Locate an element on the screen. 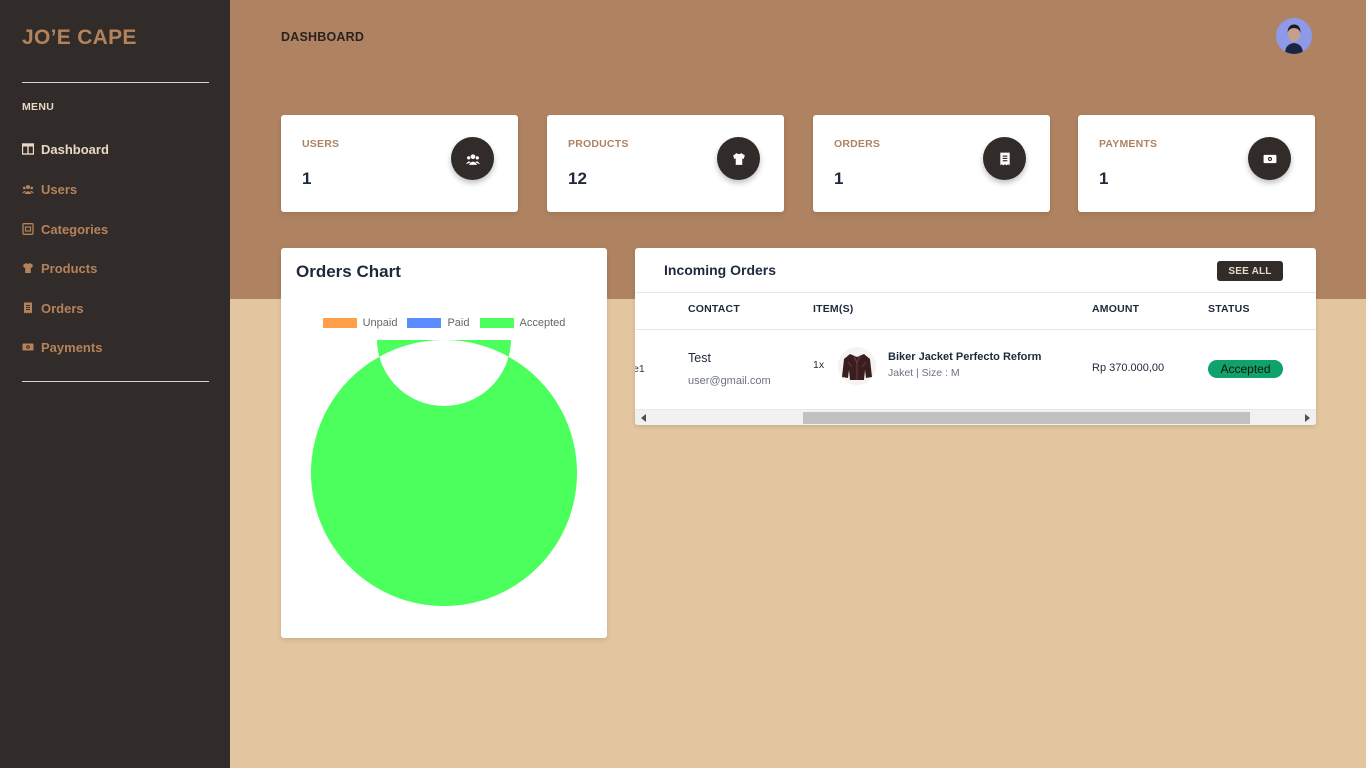 The height and width of the screenshot is (768, 1366). avatar is located at coordinates (1294, 36).